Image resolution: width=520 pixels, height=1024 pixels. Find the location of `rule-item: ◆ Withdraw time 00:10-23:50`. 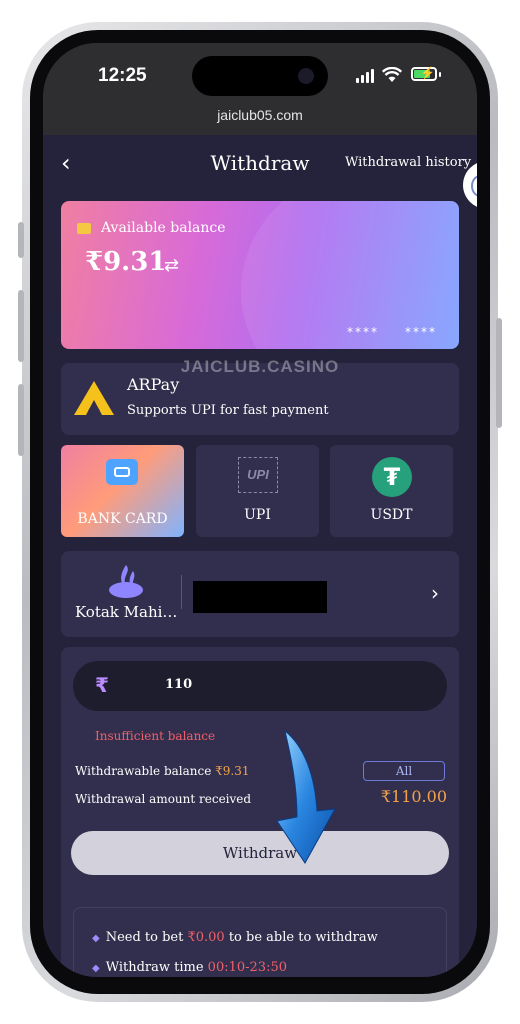

rule-item: ◆ Withdraw time 00:10-23:50 is located at coordinates (189, 967).